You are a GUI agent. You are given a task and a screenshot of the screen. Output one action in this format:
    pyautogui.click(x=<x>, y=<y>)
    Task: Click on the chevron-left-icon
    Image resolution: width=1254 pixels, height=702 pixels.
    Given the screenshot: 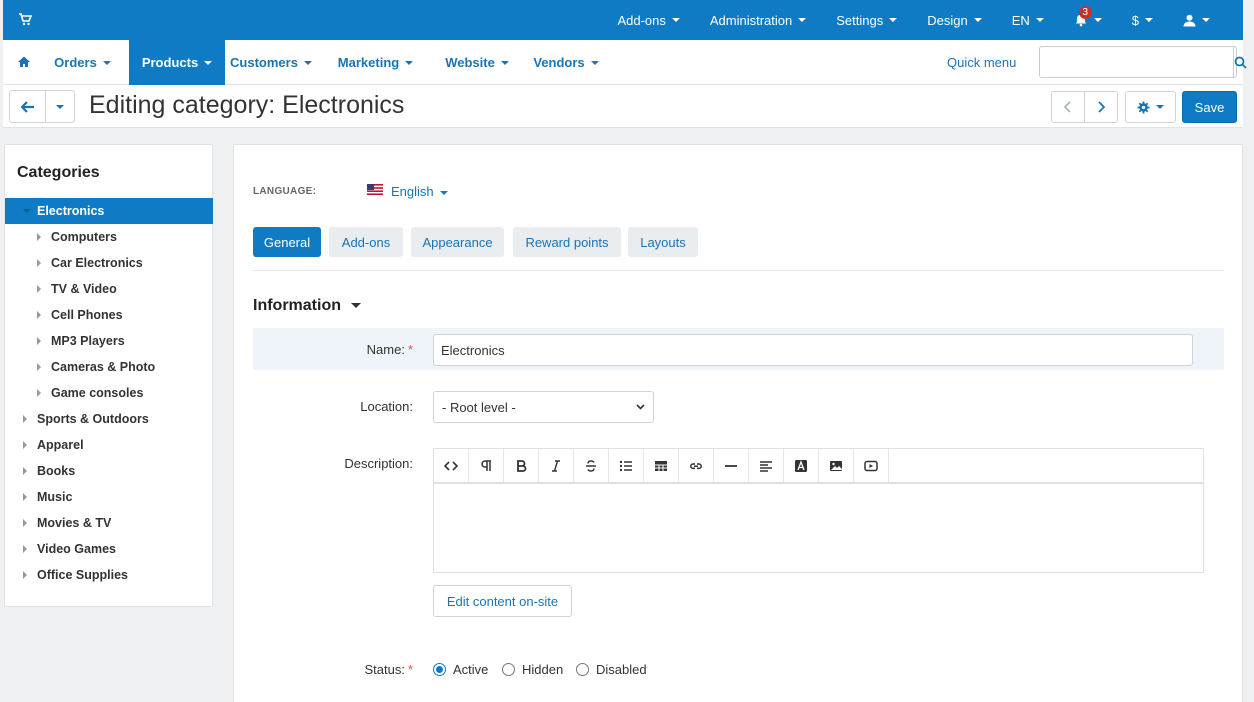 What is the action you would take?
    pyautogui.click(x=1067, y=107)
    